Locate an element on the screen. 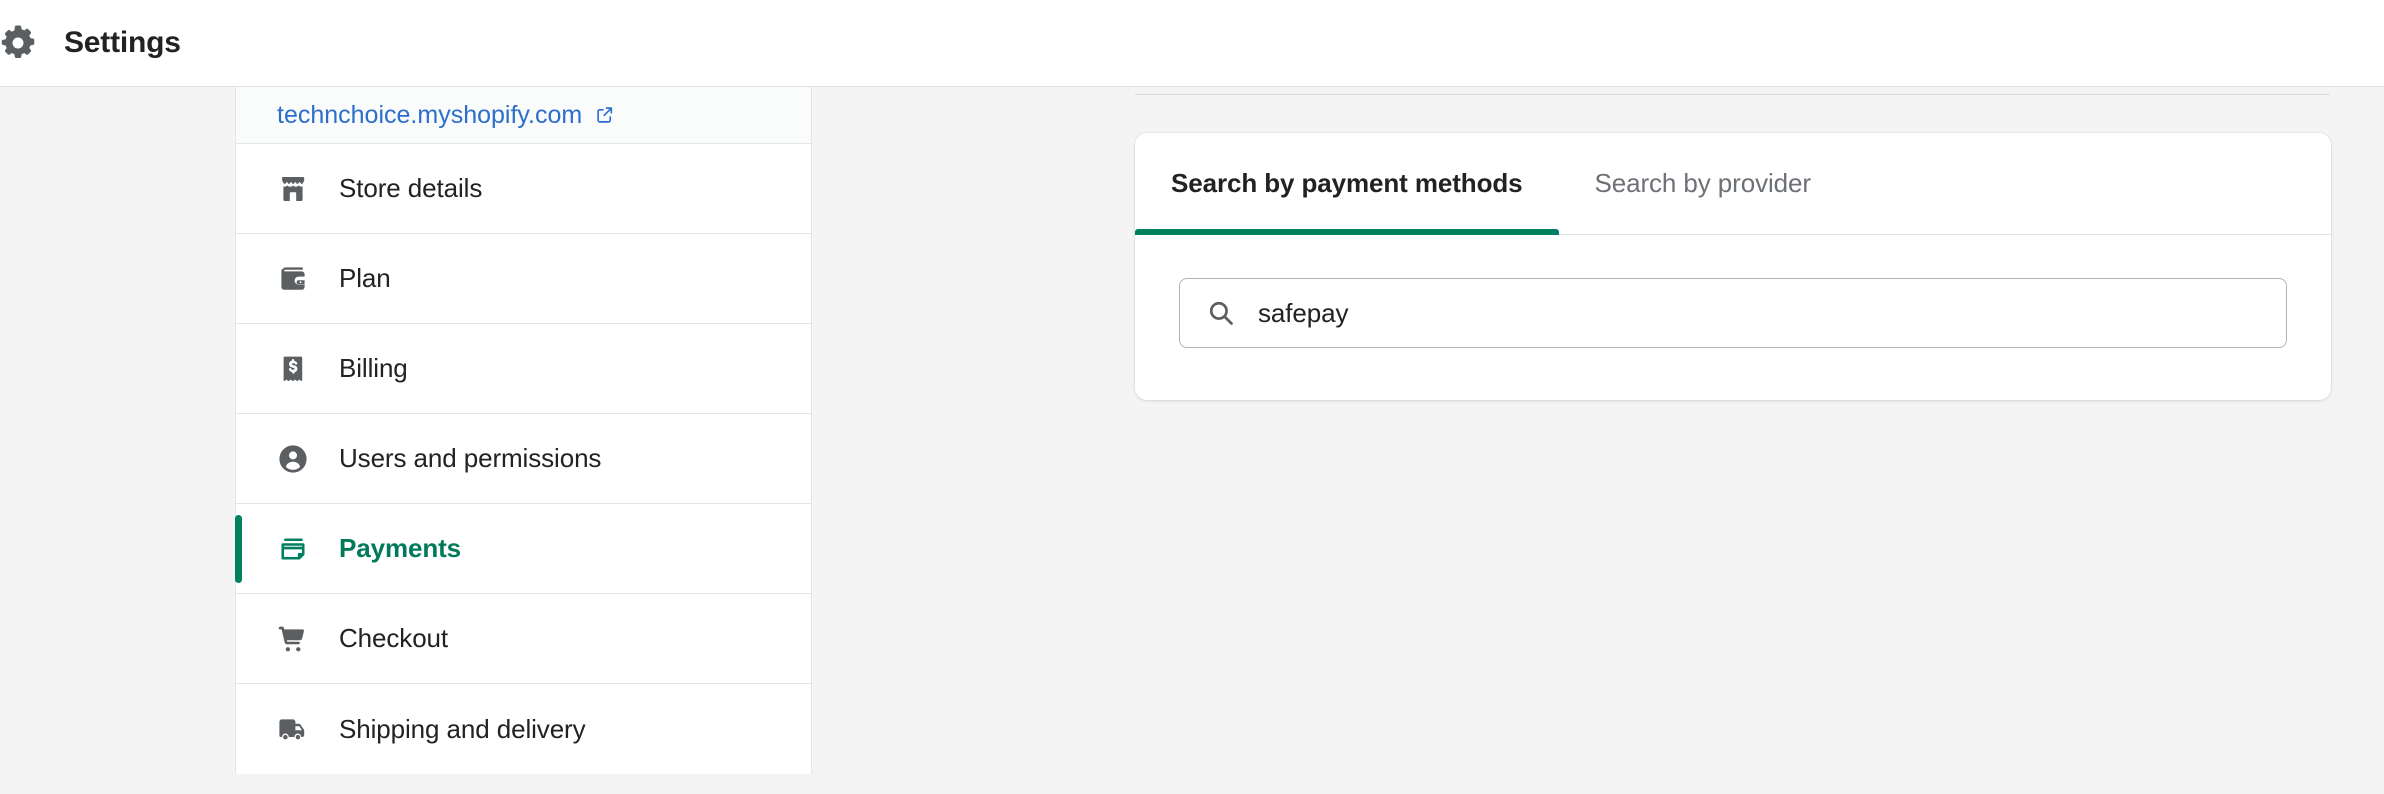  gear-icon is located at coordinates (20, 43).